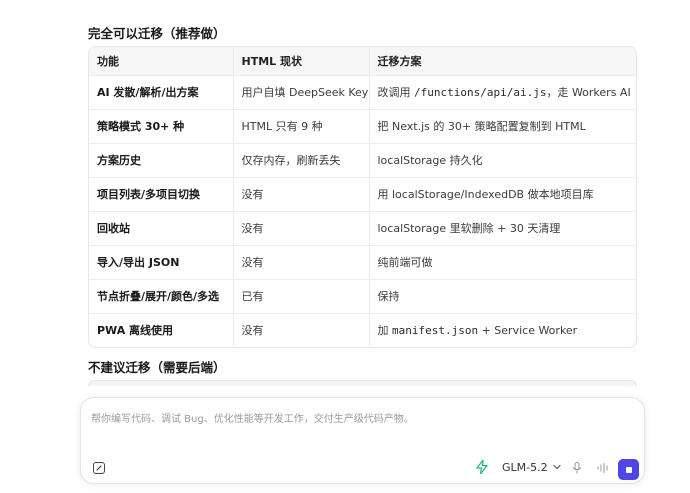  I want to click on row-plan: 纯前端可做, so click(502, 262).